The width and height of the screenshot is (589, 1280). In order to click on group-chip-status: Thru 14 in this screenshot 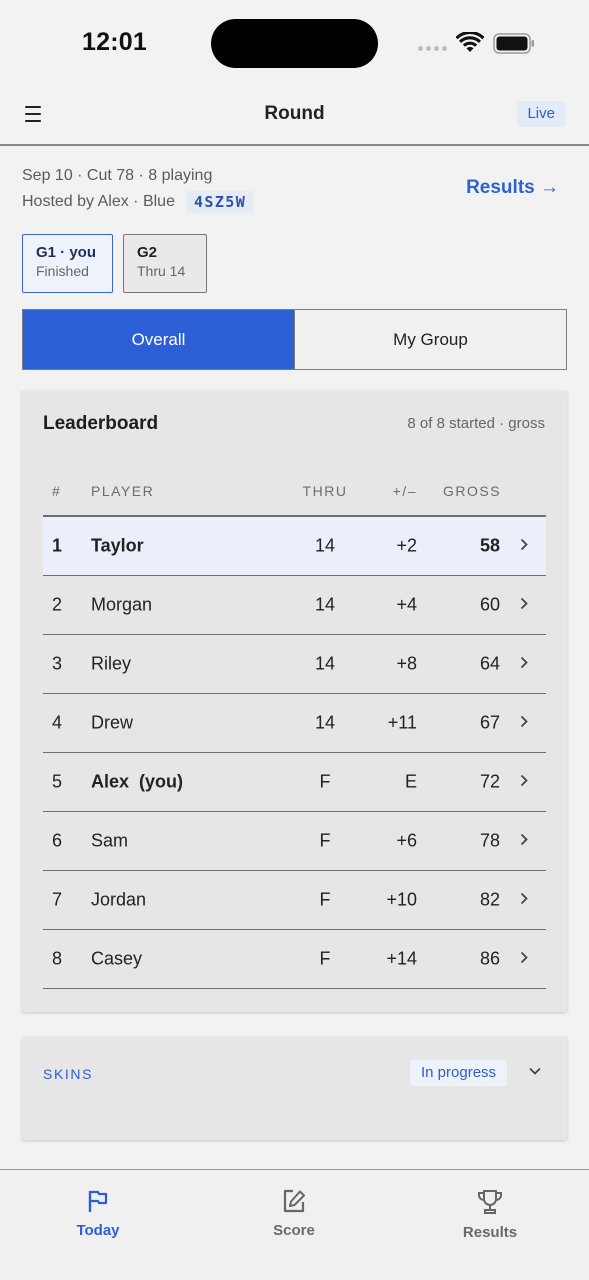, I will do `click(161, 271)`.